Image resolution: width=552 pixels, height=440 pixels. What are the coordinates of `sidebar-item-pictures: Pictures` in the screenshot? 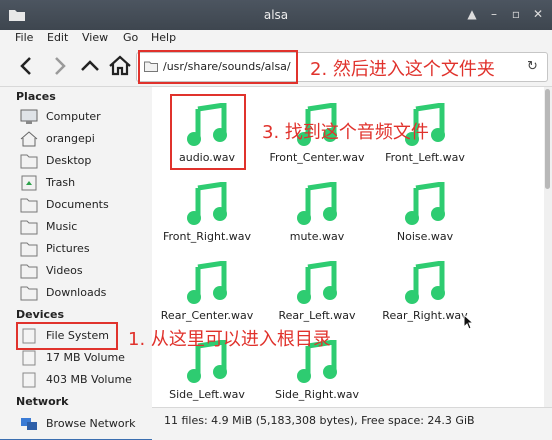 It's located at (82, 249).